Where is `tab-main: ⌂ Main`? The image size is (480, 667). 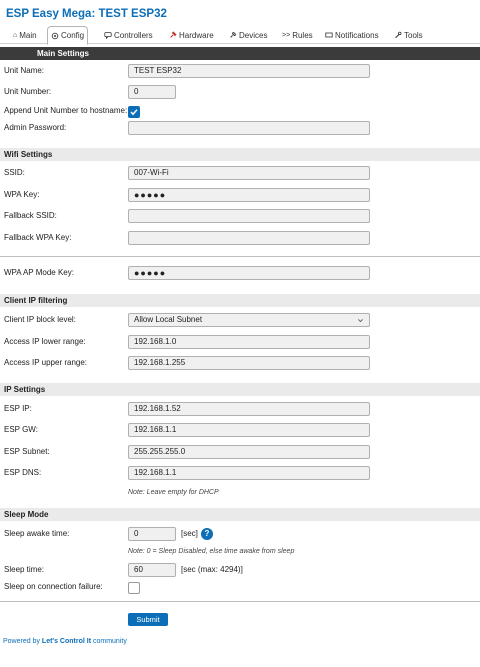 tab-main: ⌂ Main is located at coordinates (25, 35).